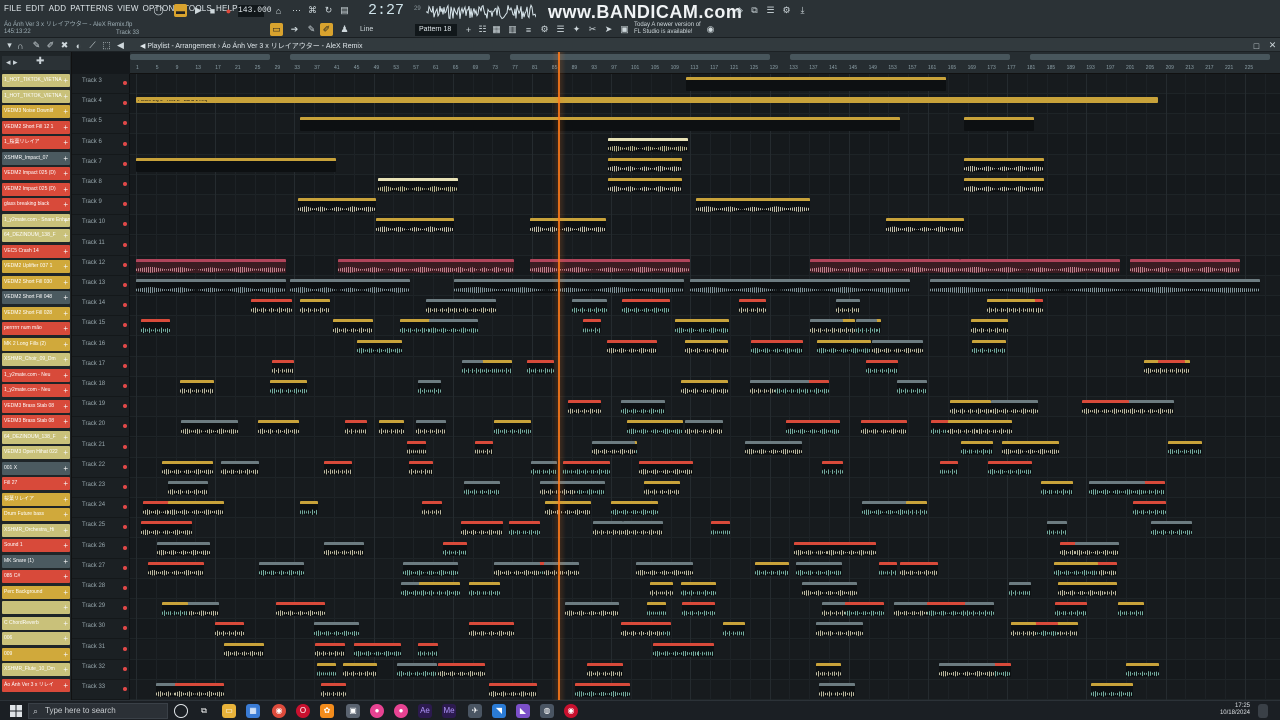 The image size is (1280, 720). Describe the element at coordinates (101, 124) in the screenshot. I see `track-header: Track 5` at that location.